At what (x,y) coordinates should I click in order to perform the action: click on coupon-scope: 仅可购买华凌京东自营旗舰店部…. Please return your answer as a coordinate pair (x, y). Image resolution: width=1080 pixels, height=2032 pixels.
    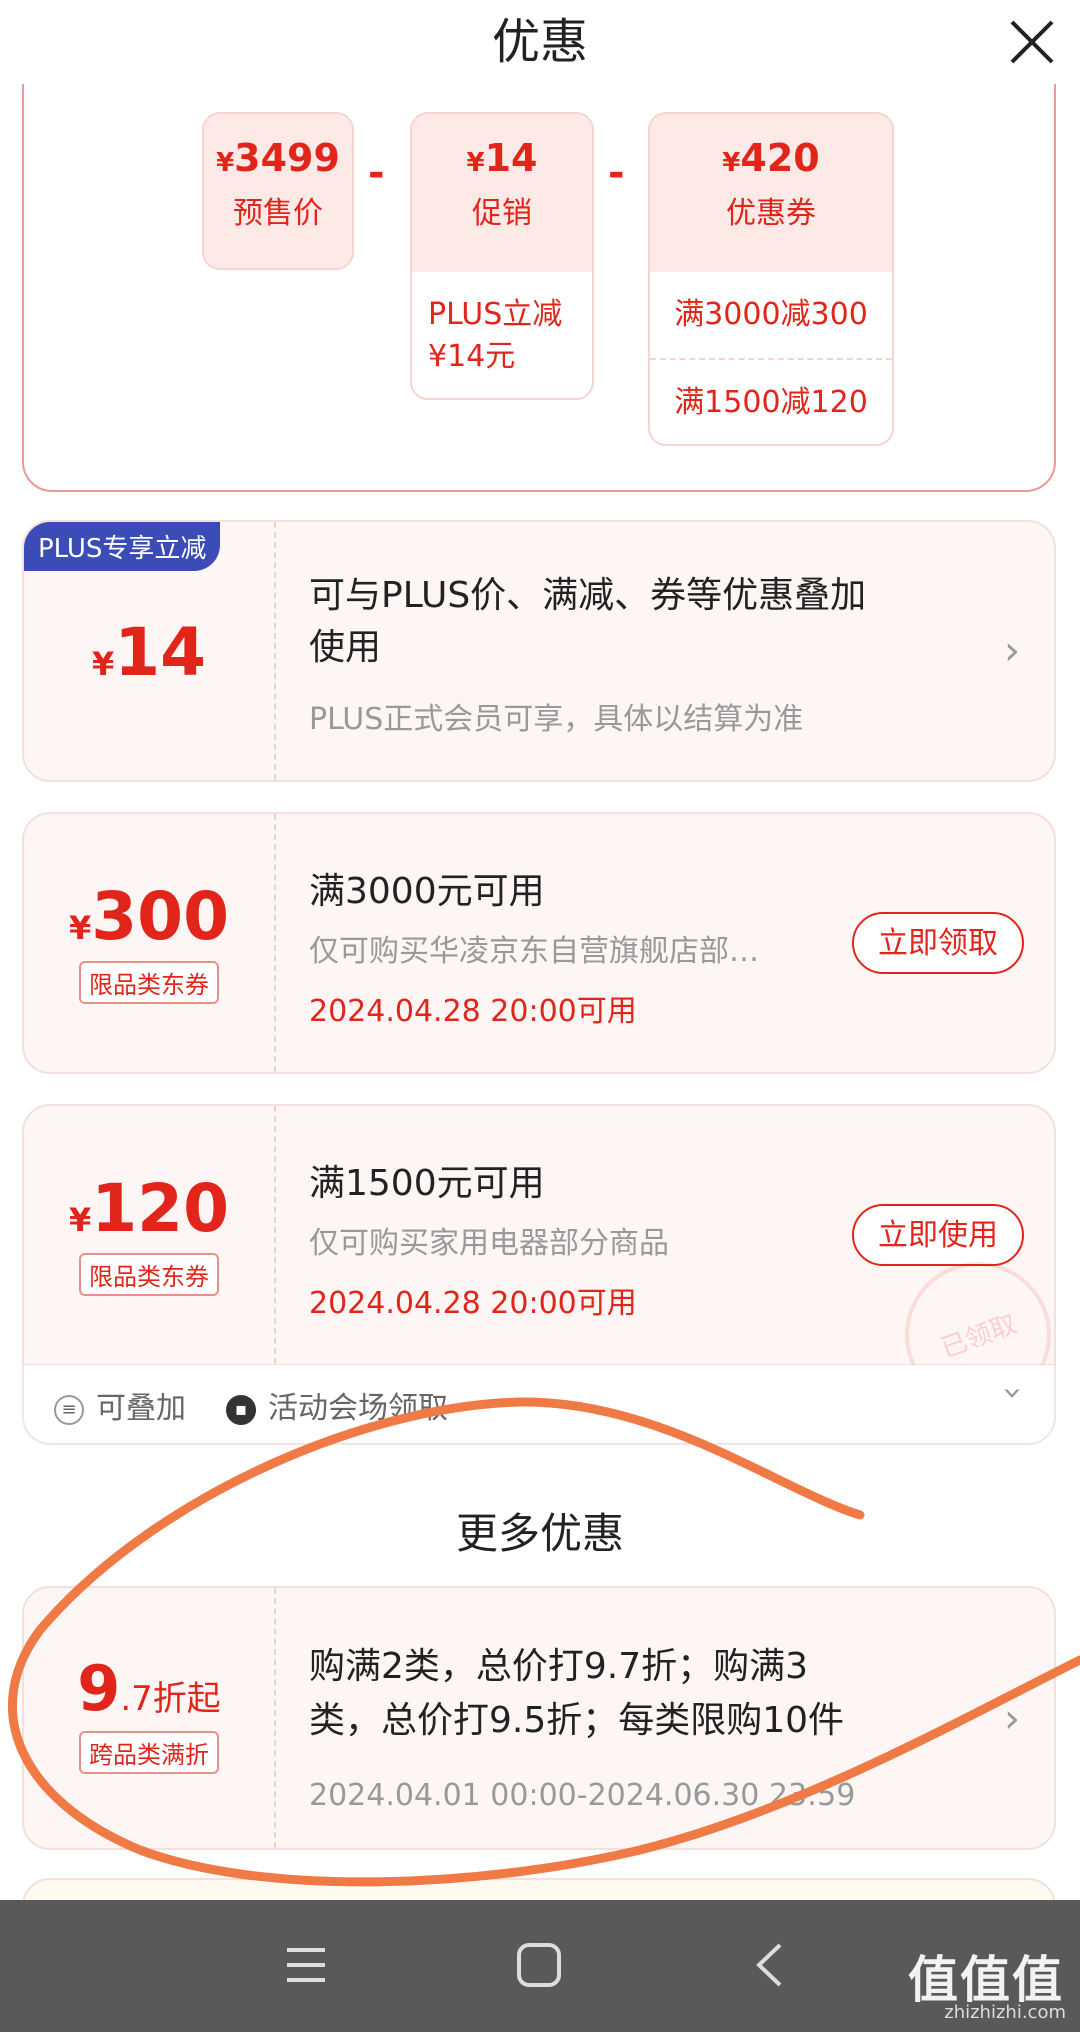
    Looking at the image, I should click on (534, 951).